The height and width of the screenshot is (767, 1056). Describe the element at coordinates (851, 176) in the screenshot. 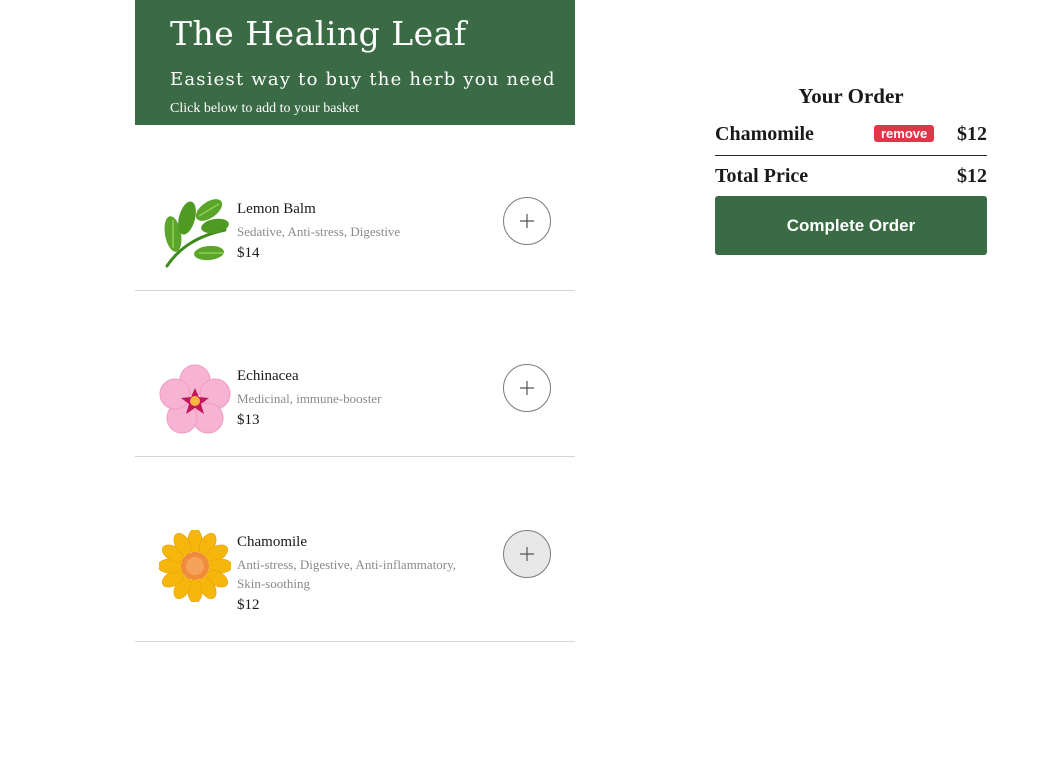

I see `order-total: Total Price $12` at that location.